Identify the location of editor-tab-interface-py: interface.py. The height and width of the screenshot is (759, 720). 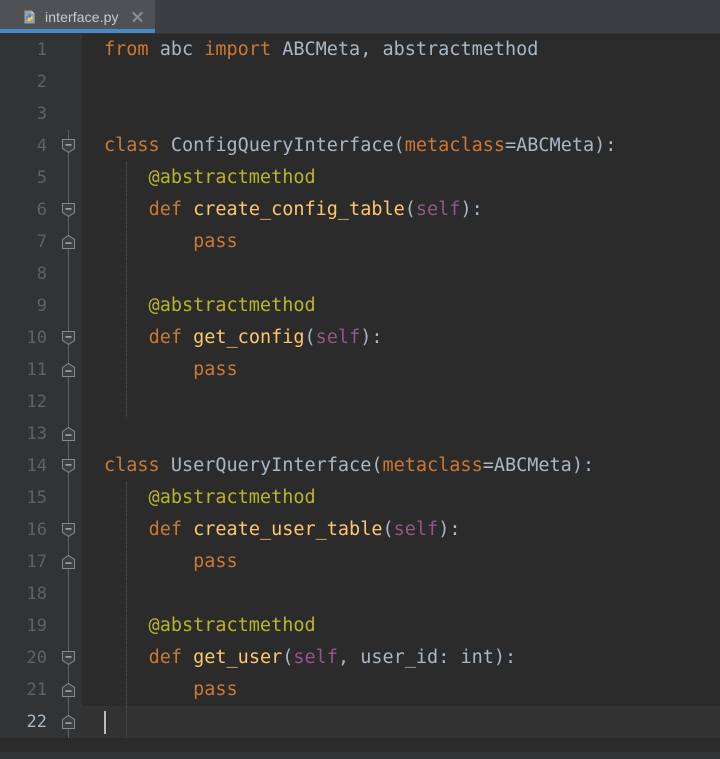
(77, 16).